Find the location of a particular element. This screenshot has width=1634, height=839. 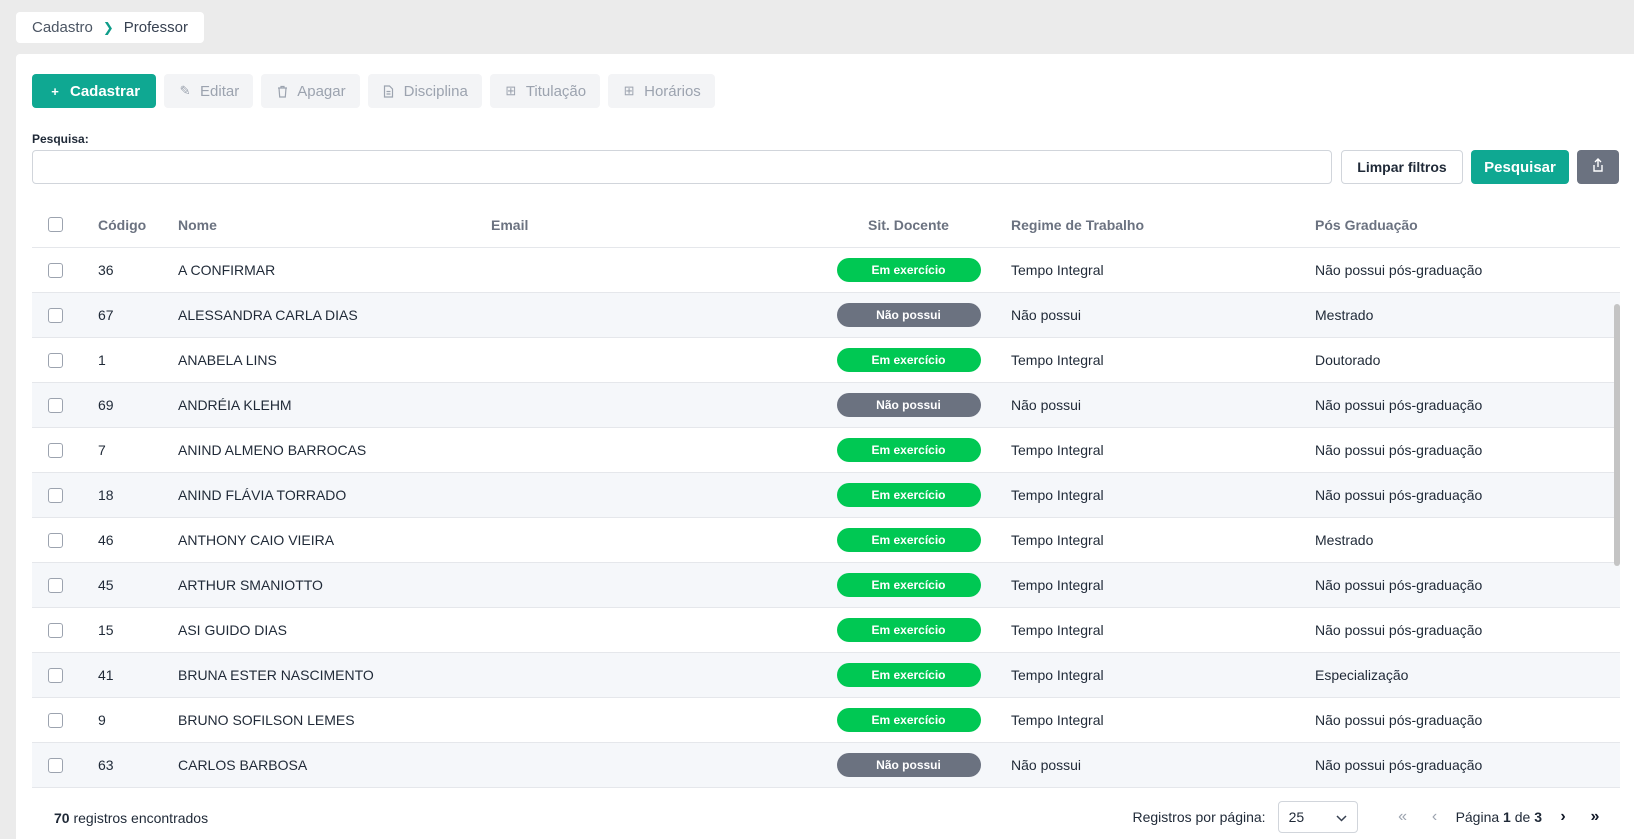

cell-pos: Doutorado is located at coordinates (1348, 360).